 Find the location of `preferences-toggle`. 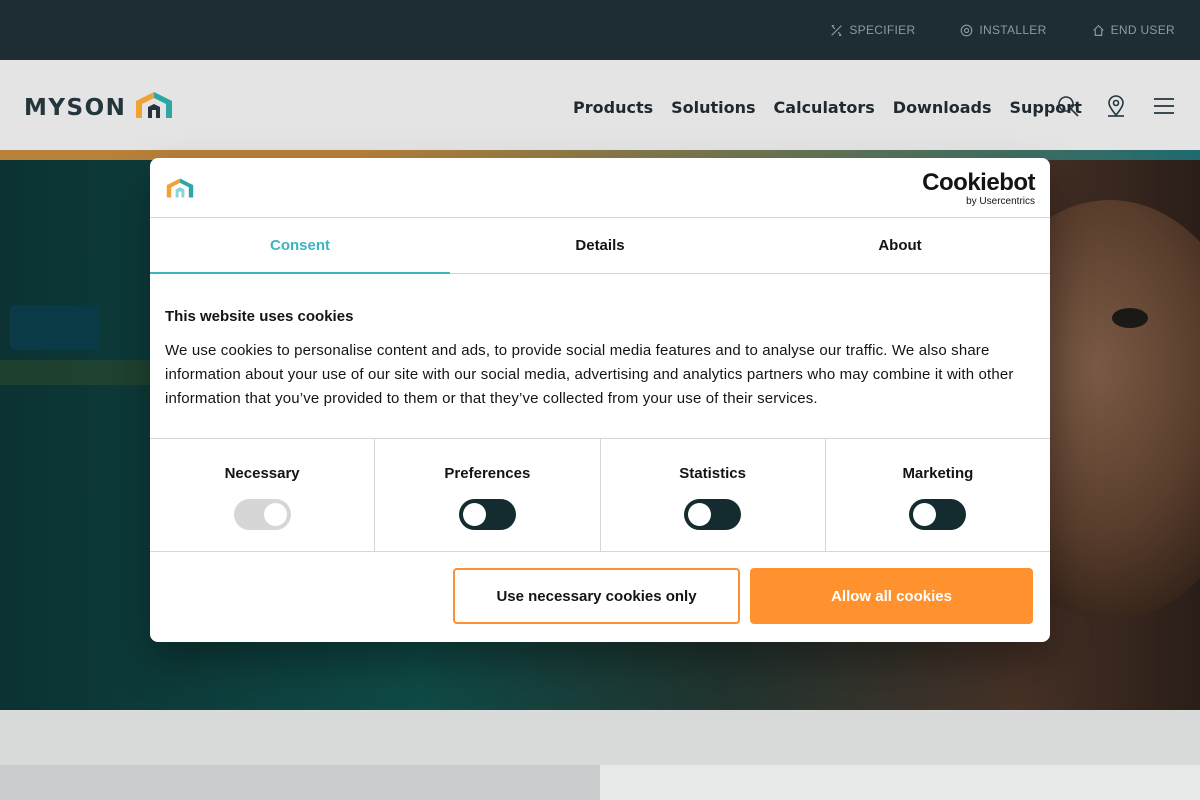

preferences-toggle is located at coordinates (487, 514).